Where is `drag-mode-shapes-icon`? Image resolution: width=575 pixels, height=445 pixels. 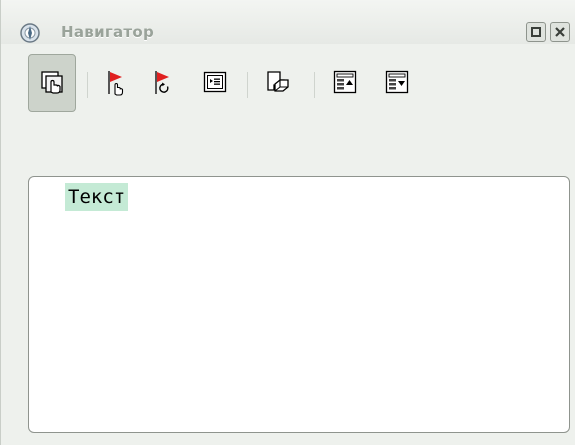 drag-mode-shapes-icon is located at coordinates (278, 81).